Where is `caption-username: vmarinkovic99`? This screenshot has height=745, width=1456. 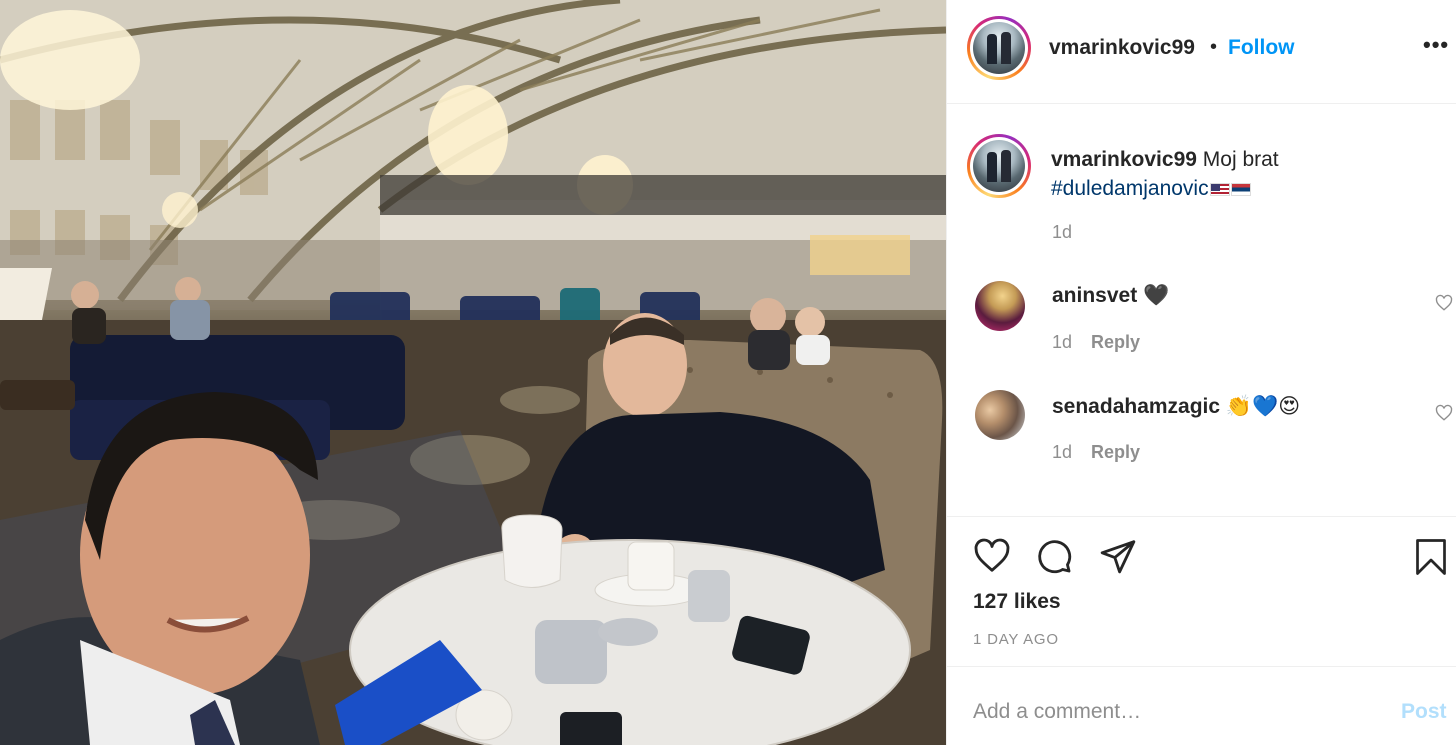
caption-username: vmarinkovic99 is located at coordinates (1124, 159).